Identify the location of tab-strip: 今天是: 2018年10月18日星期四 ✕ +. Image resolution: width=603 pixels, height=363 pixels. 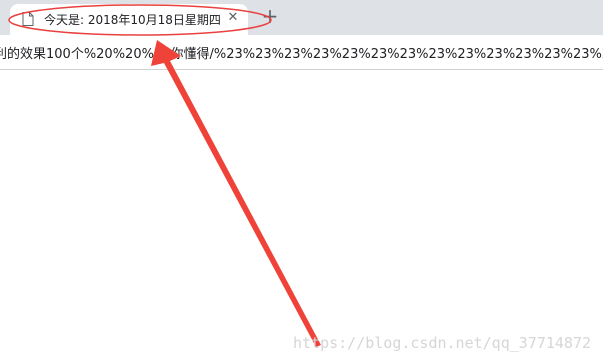
(301, 17).